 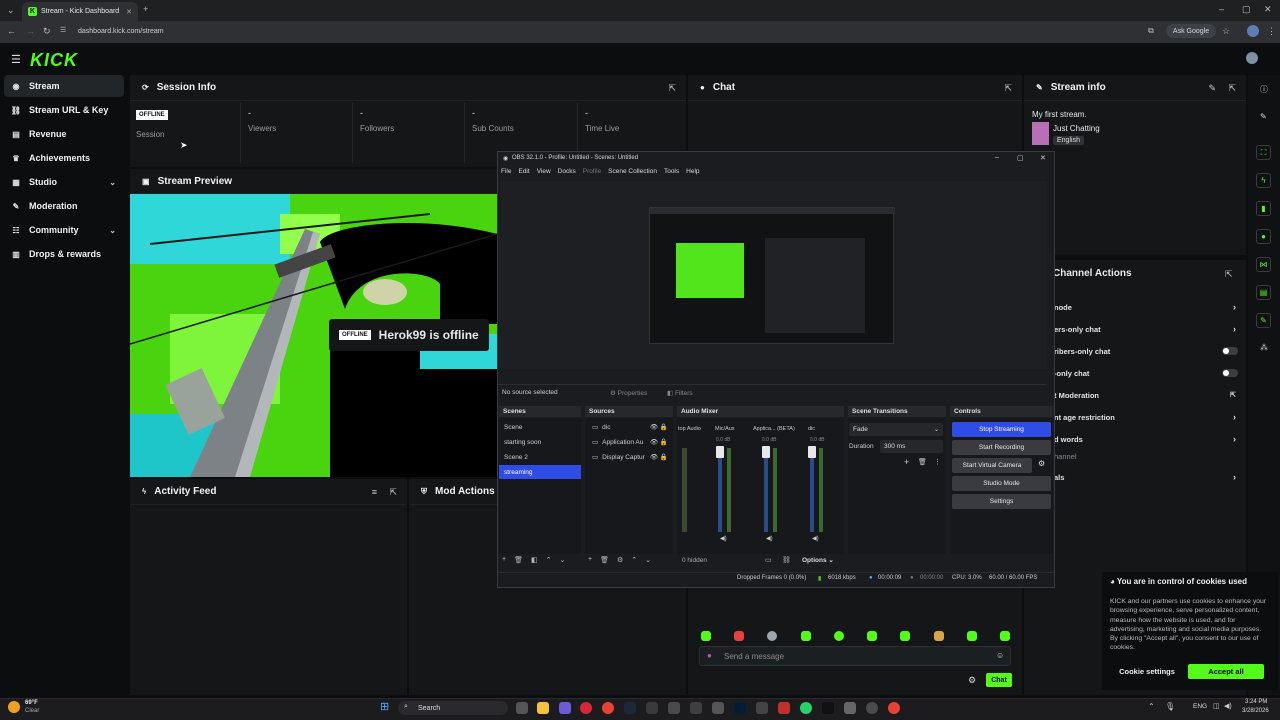 I want to click on url-field: dashboard.kick.com/stream, so click(x=615, y=31).